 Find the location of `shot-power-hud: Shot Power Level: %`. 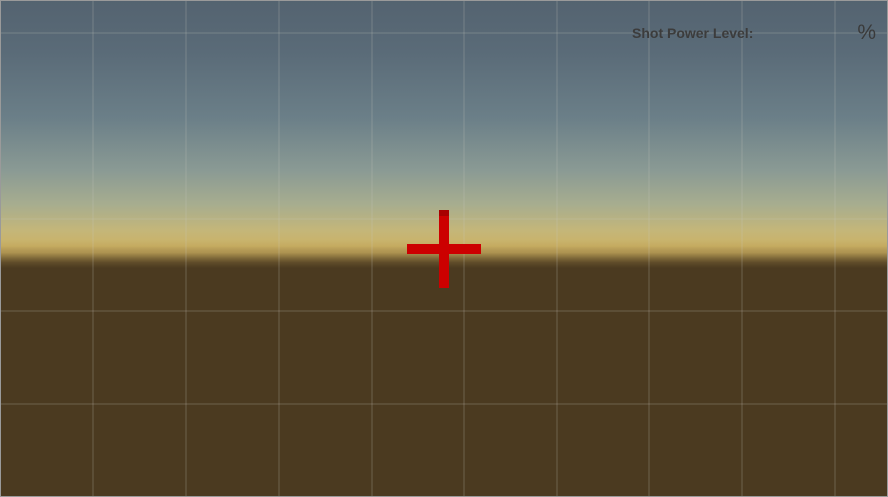

shot-power-hud: Shot Power Level: % is located at coordinates (754, 32).